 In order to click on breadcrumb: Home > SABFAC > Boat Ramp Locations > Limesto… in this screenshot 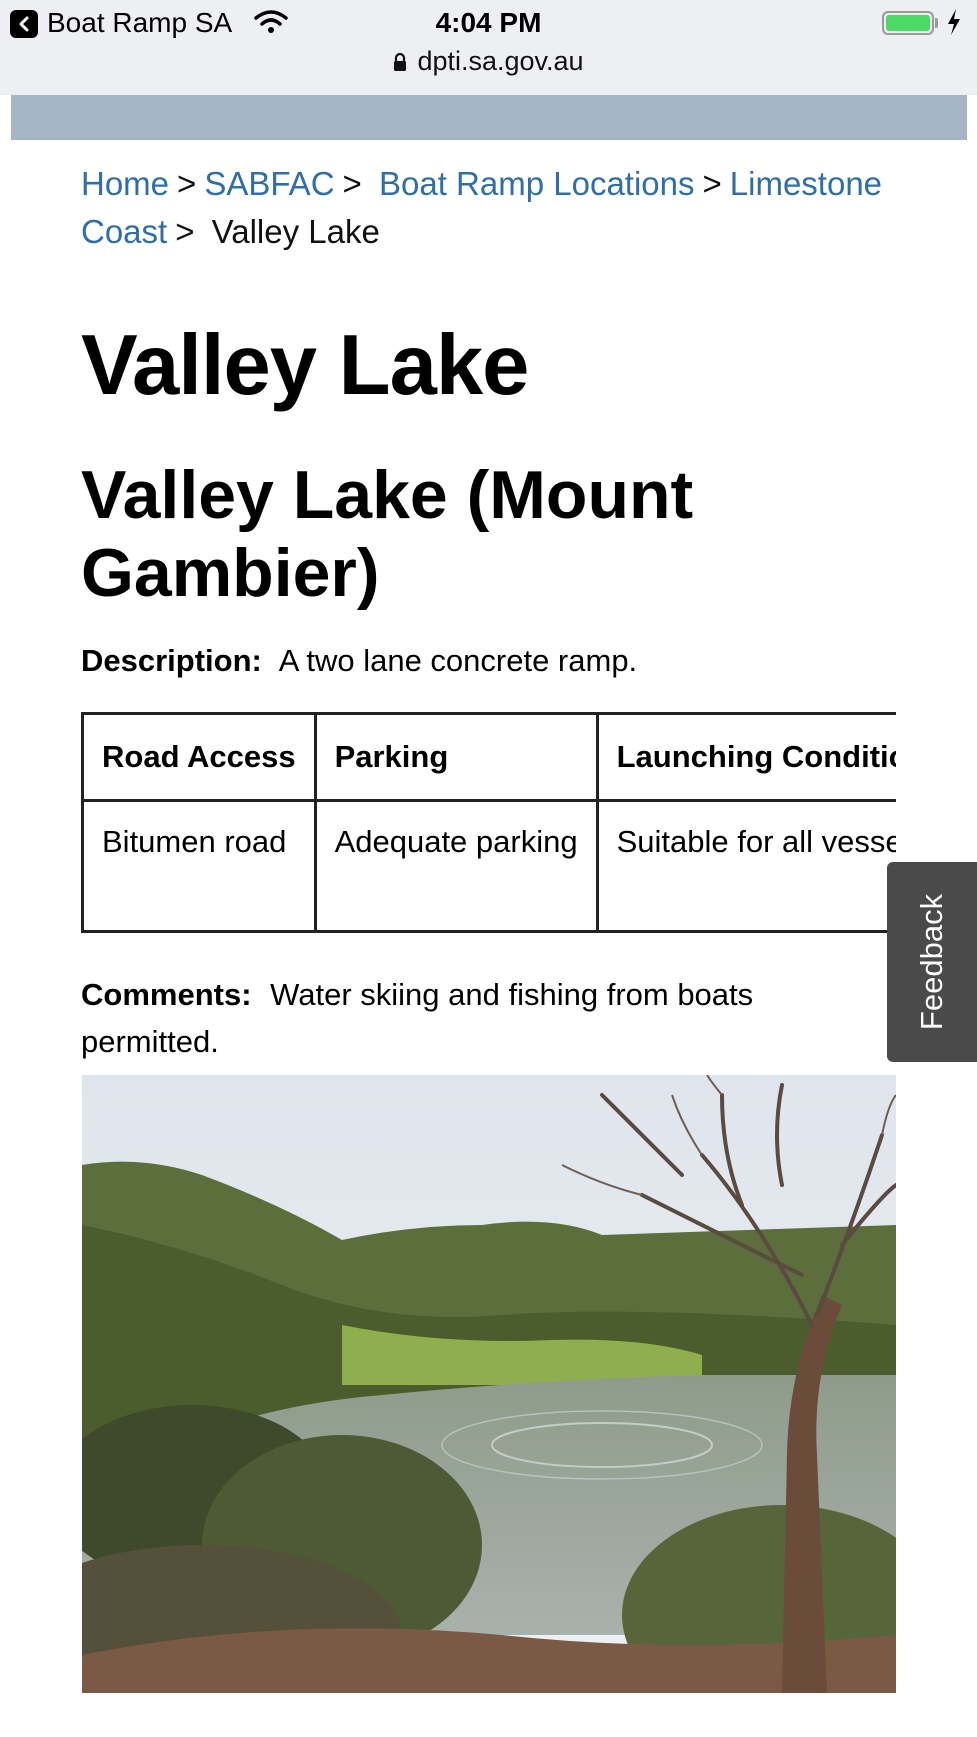, I will do `click(488, 208)`.